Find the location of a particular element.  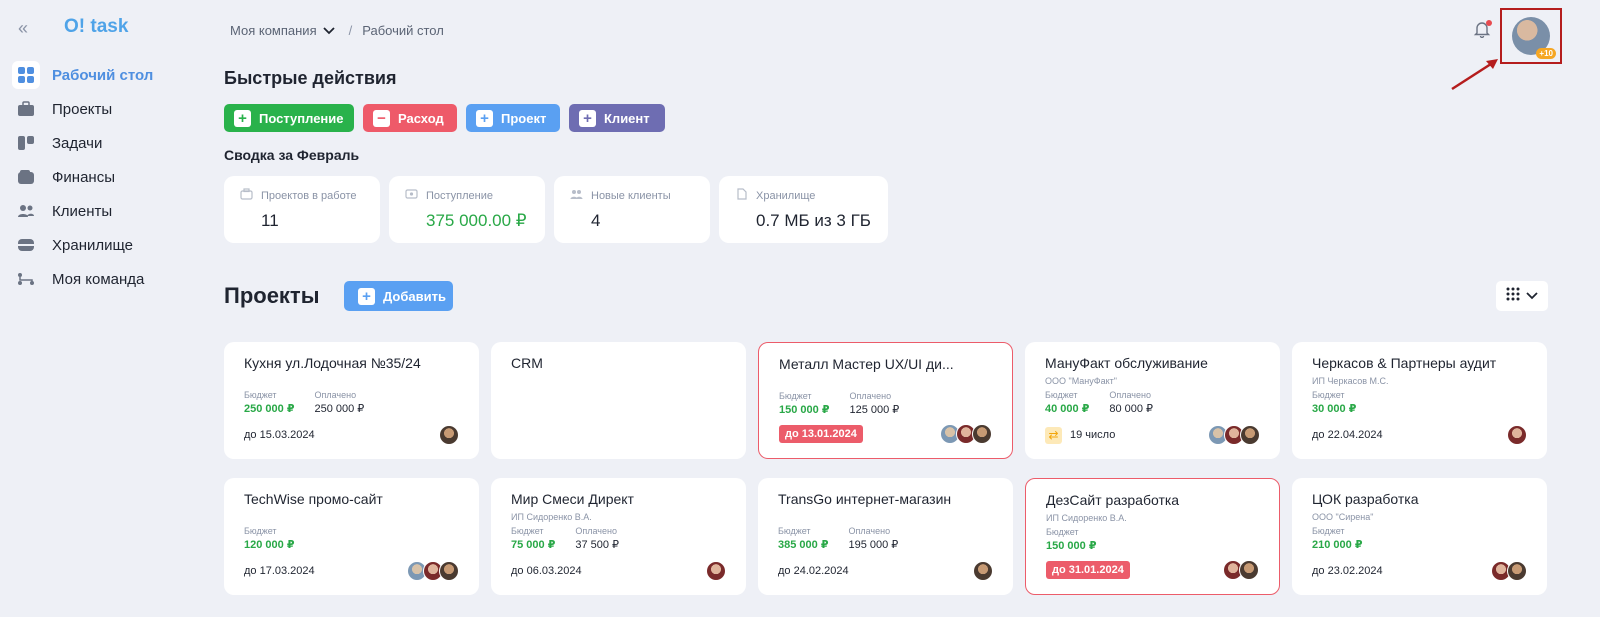

card-footer: до 22.04.2024 is located at coordinates (1419, 435).